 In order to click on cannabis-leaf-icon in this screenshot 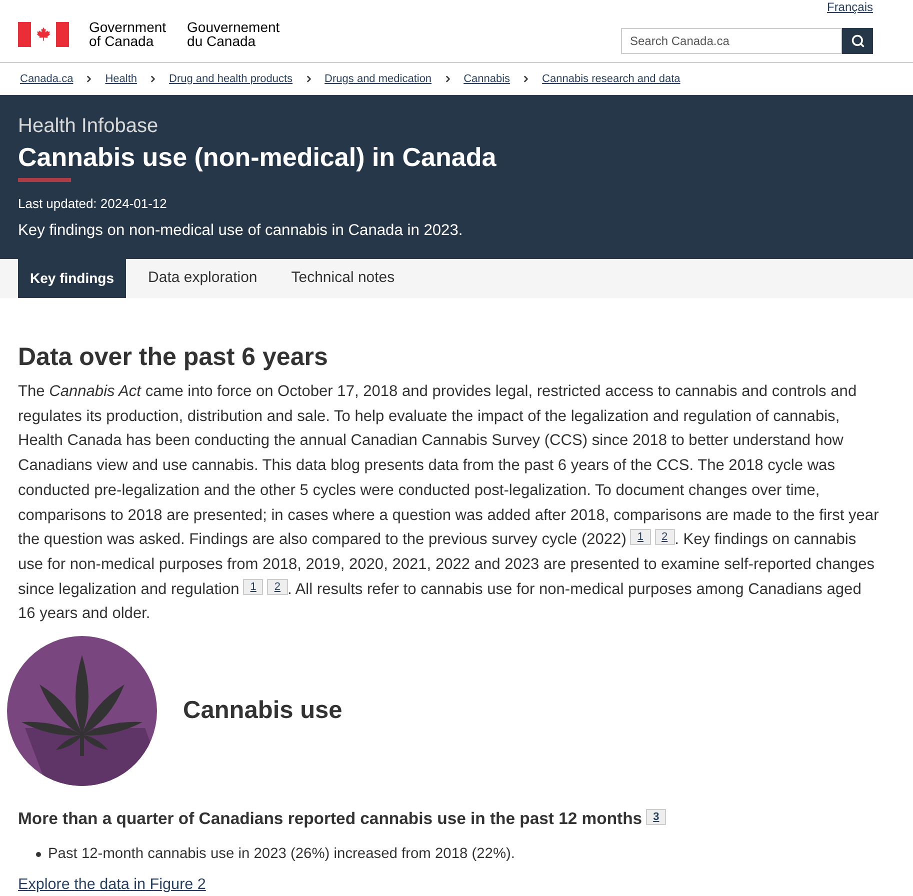, I will do `click(82, 711)`.